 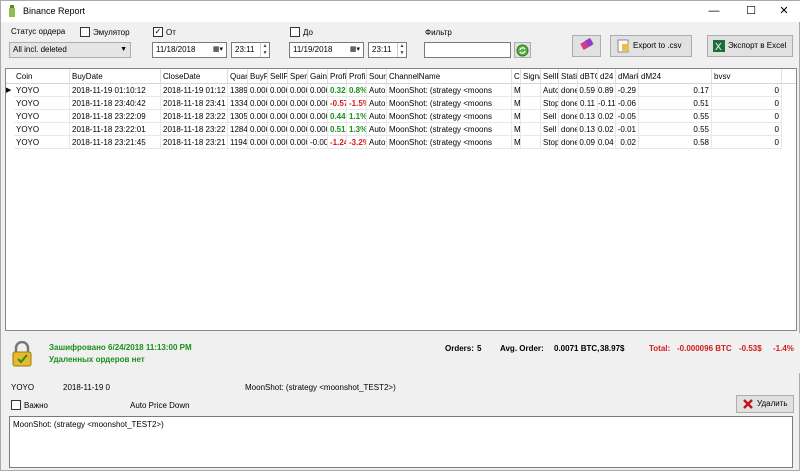 I want to click on column-header: BuyP, so click(x=258, y=76).